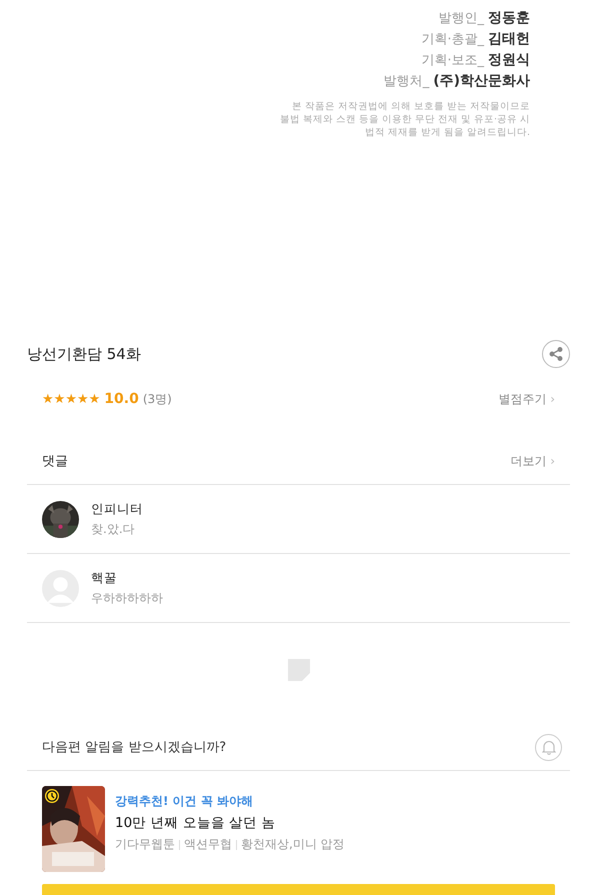  I want to click on credit-role: 기획·총괄_, so click(452, 39).